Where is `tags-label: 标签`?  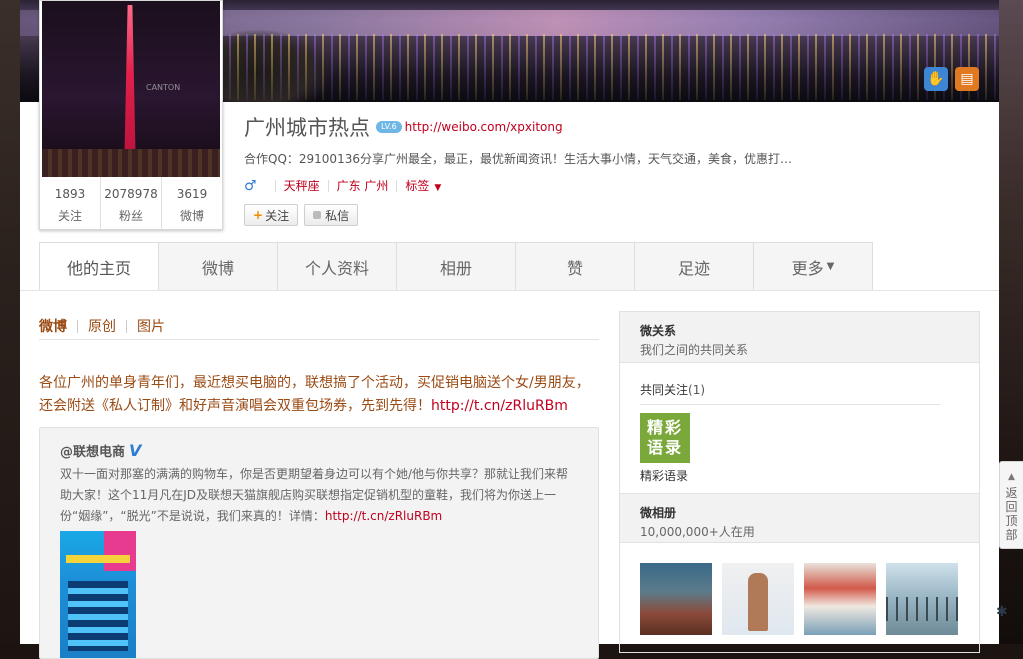 tags-label: 标签 is located at coordinates (417, 186).